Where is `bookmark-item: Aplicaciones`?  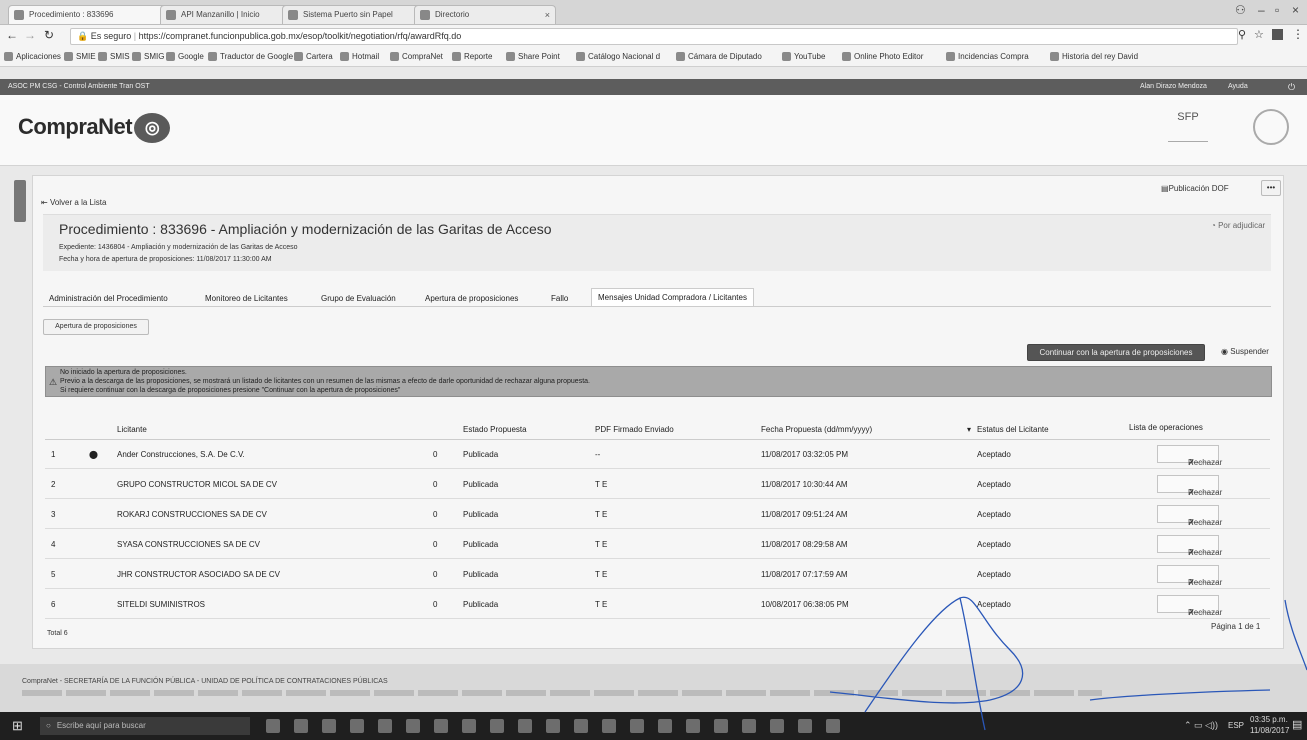
bookmark-item: Aplicaciones is located at coordinates (32, 56).